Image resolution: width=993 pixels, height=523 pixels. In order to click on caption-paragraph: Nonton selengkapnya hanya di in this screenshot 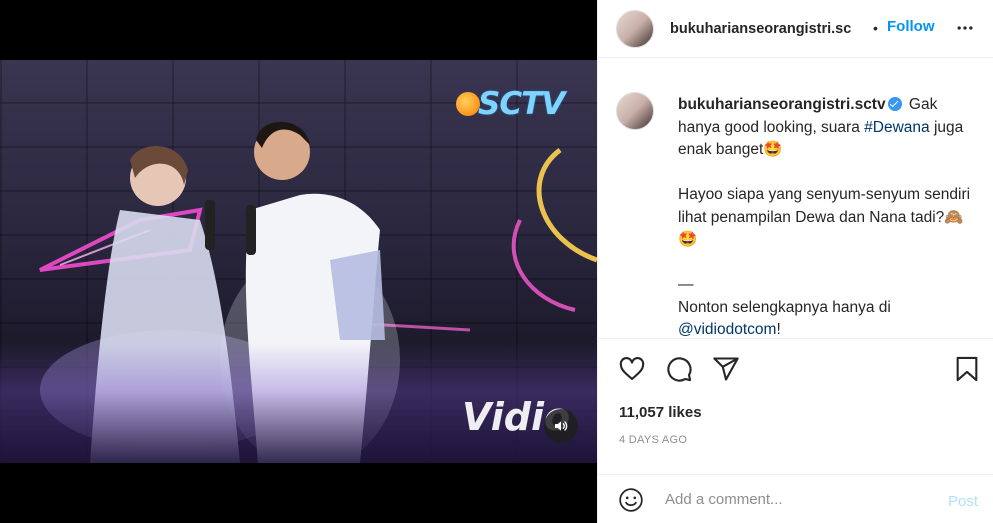, I will do `click(784, 307)`.